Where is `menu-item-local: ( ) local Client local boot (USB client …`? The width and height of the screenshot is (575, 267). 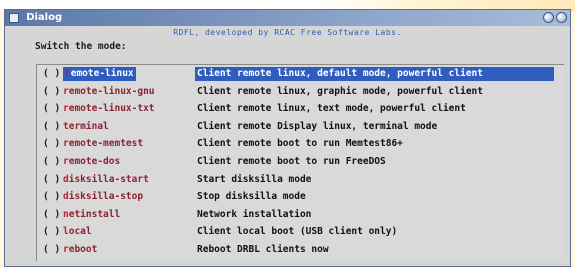 menu-item-local: ( ) local Client local boot (USB client … is located at coordinates (300, 232).